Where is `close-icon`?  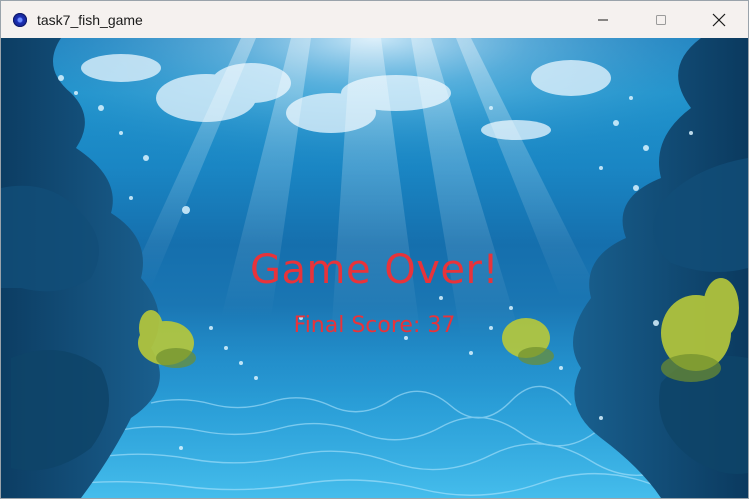
close-icon is located at coordinates (719, 19).